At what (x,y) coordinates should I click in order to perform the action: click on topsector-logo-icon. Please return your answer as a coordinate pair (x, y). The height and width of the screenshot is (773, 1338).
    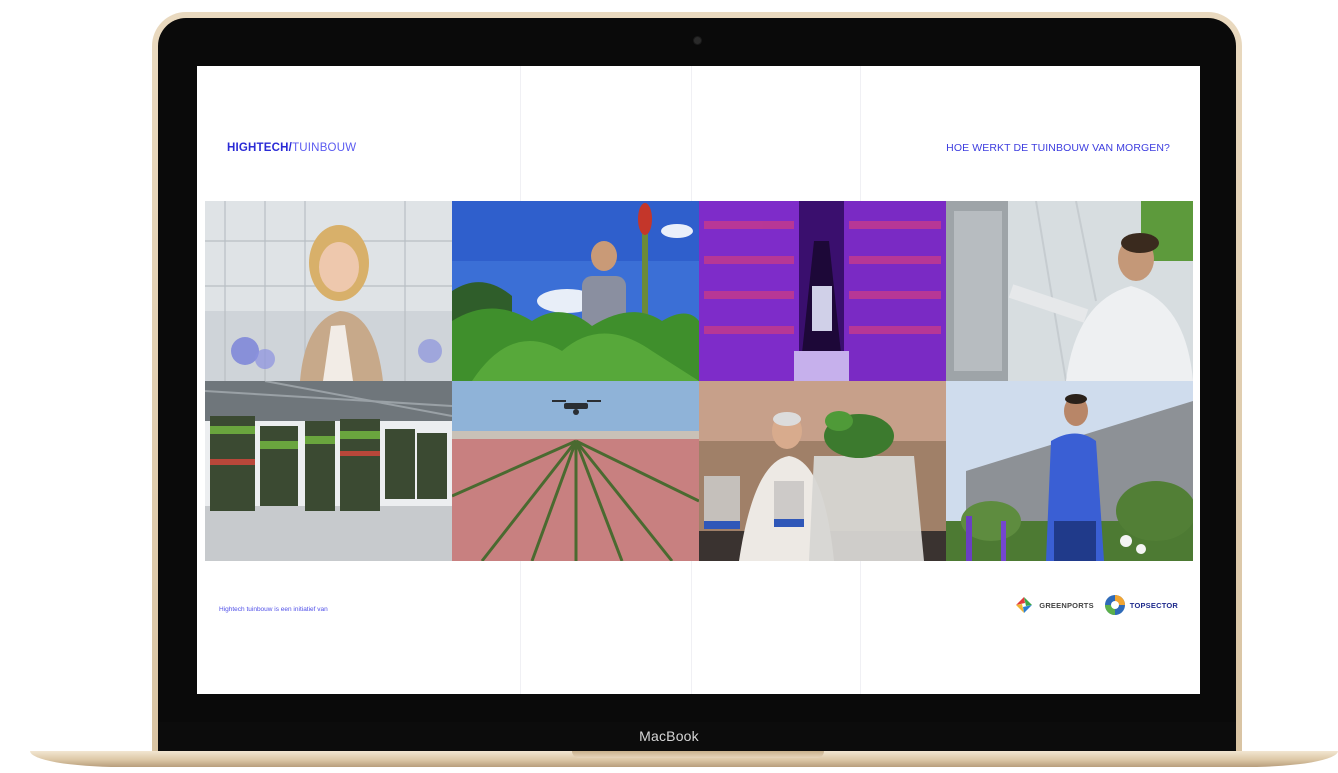
    Looking at the image, I should click on (1114, 605).